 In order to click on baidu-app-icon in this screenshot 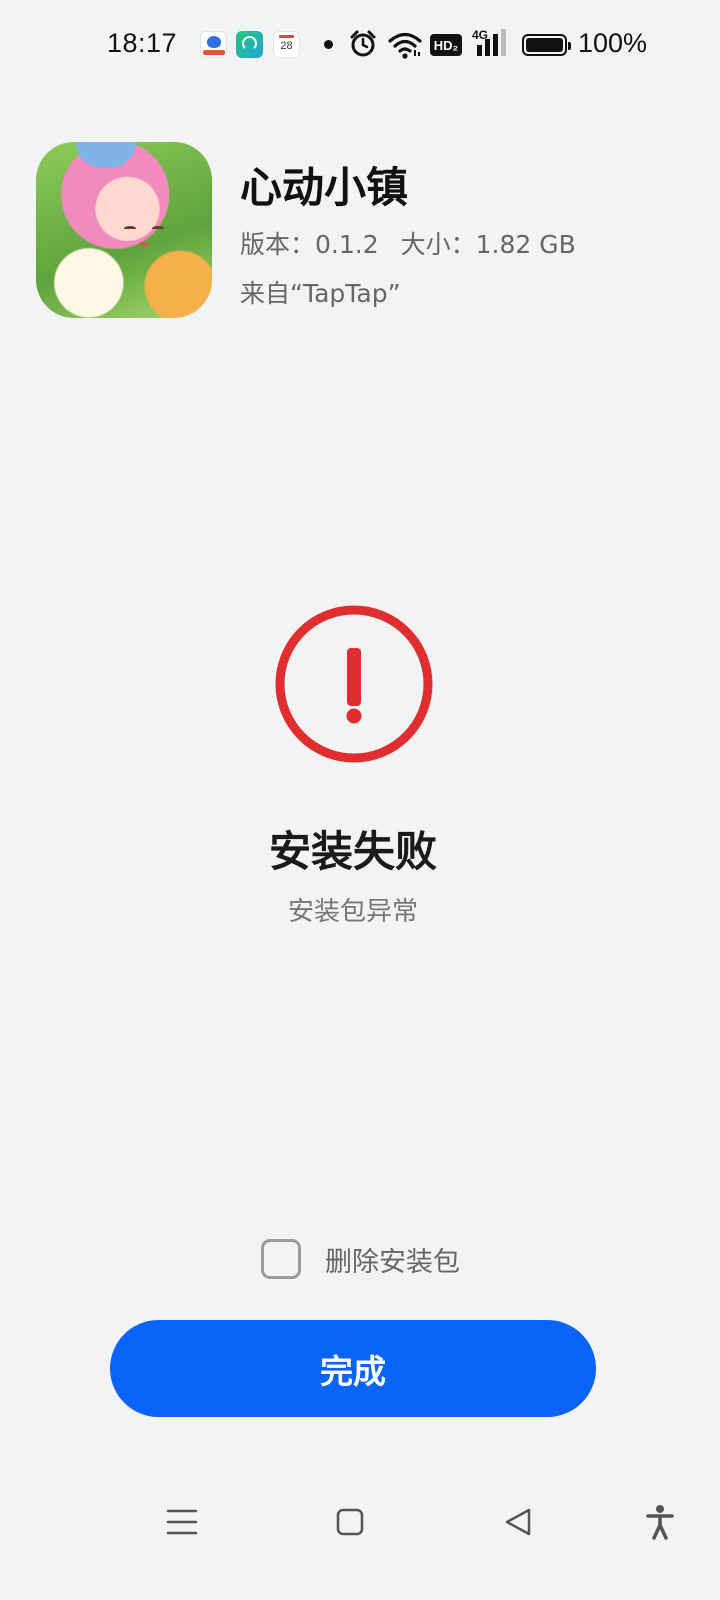, I will do `click(213, 44)`.